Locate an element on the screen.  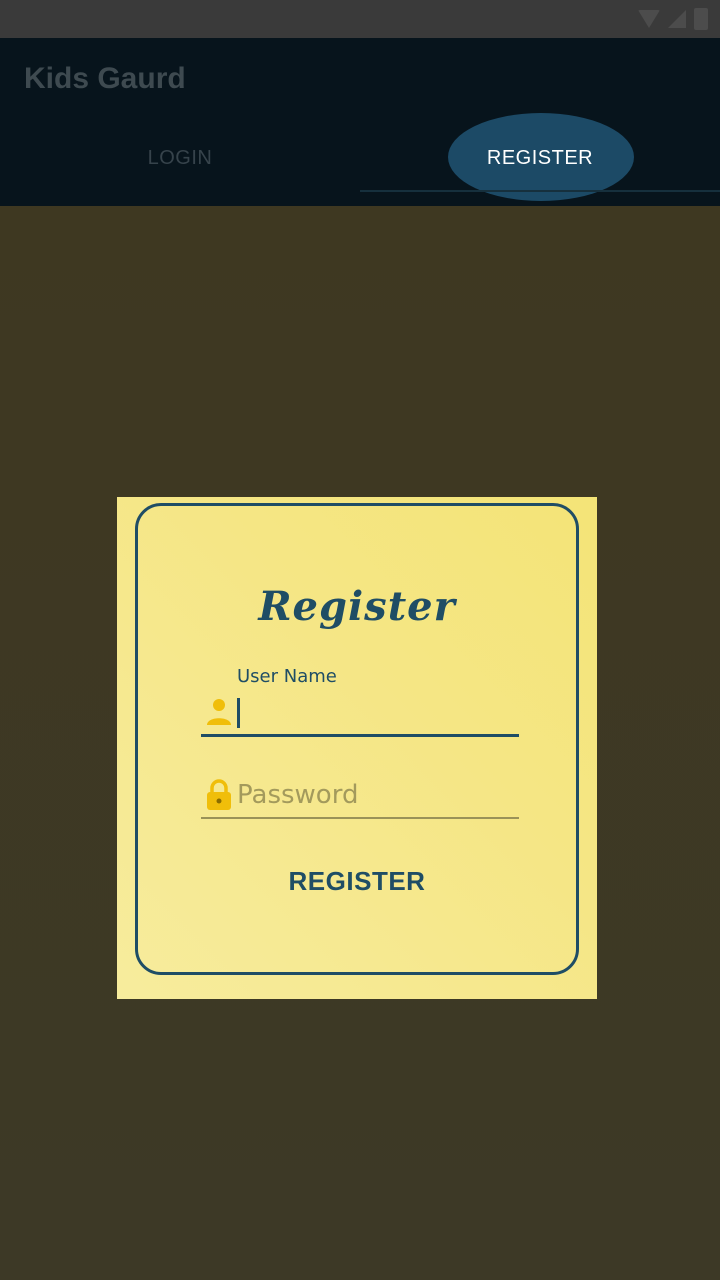
tab-bar: LOGIN REGISTER is located at coordinates (360, 159).